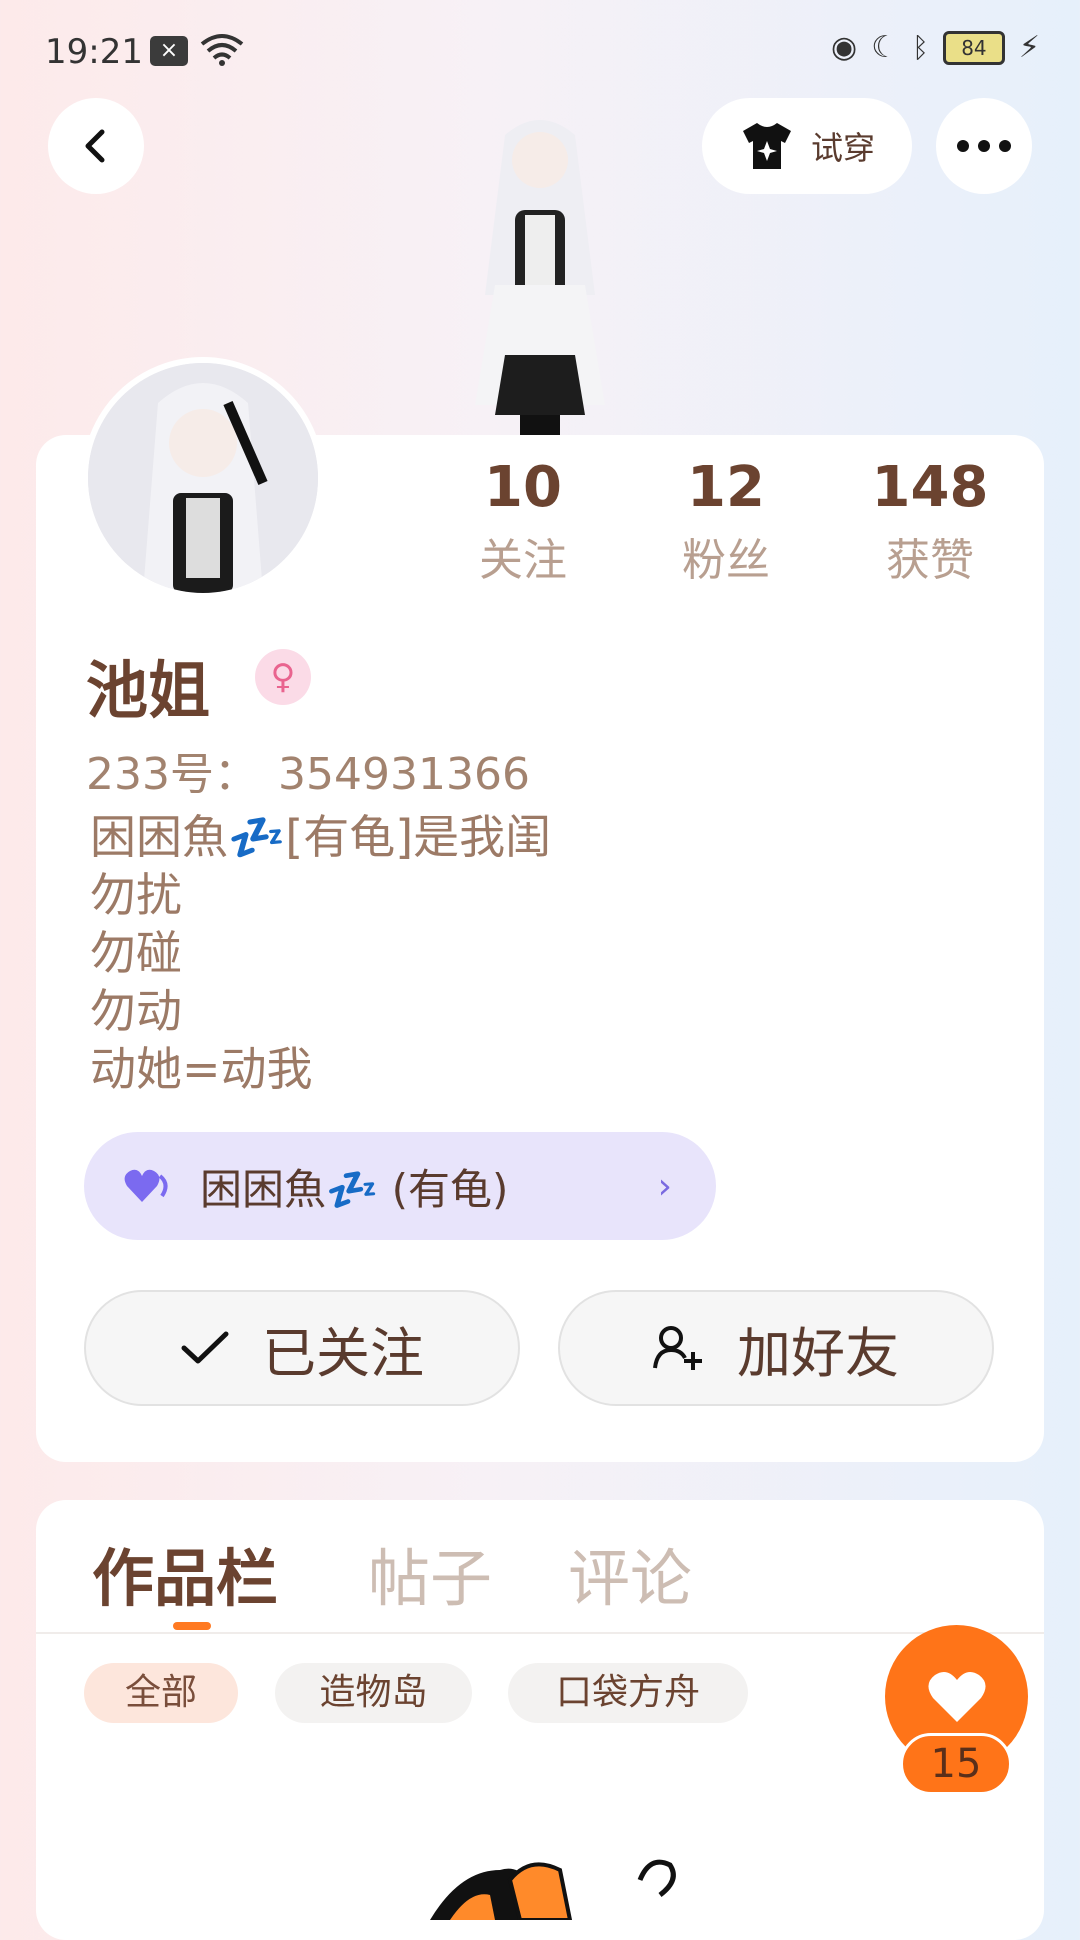 The height and width of the screenshot is (1940, 1080). Describe the element at coordinates (354, 1189) in the screenshot. I see `relationship-chip-label: 困困魚💤 (有龟)` at that location.